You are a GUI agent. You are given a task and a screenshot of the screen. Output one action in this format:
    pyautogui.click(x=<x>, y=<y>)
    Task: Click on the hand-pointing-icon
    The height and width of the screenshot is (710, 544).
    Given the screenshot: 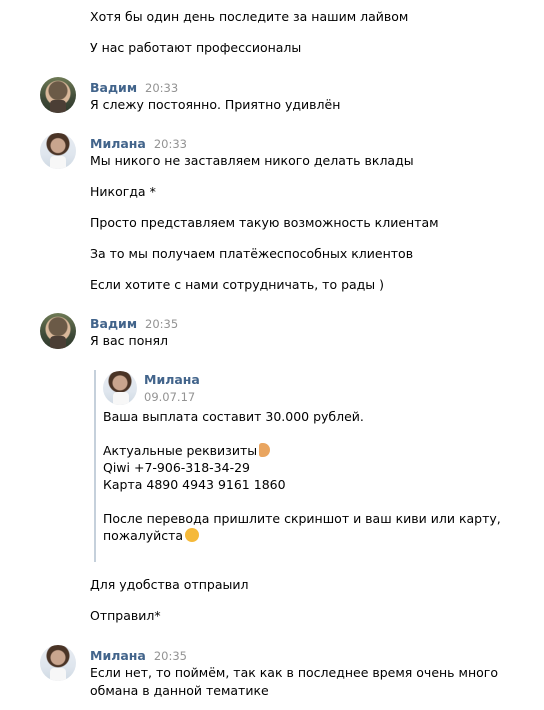 What is the action you would take?
    pyautogui.click(x=265, y=450)
    